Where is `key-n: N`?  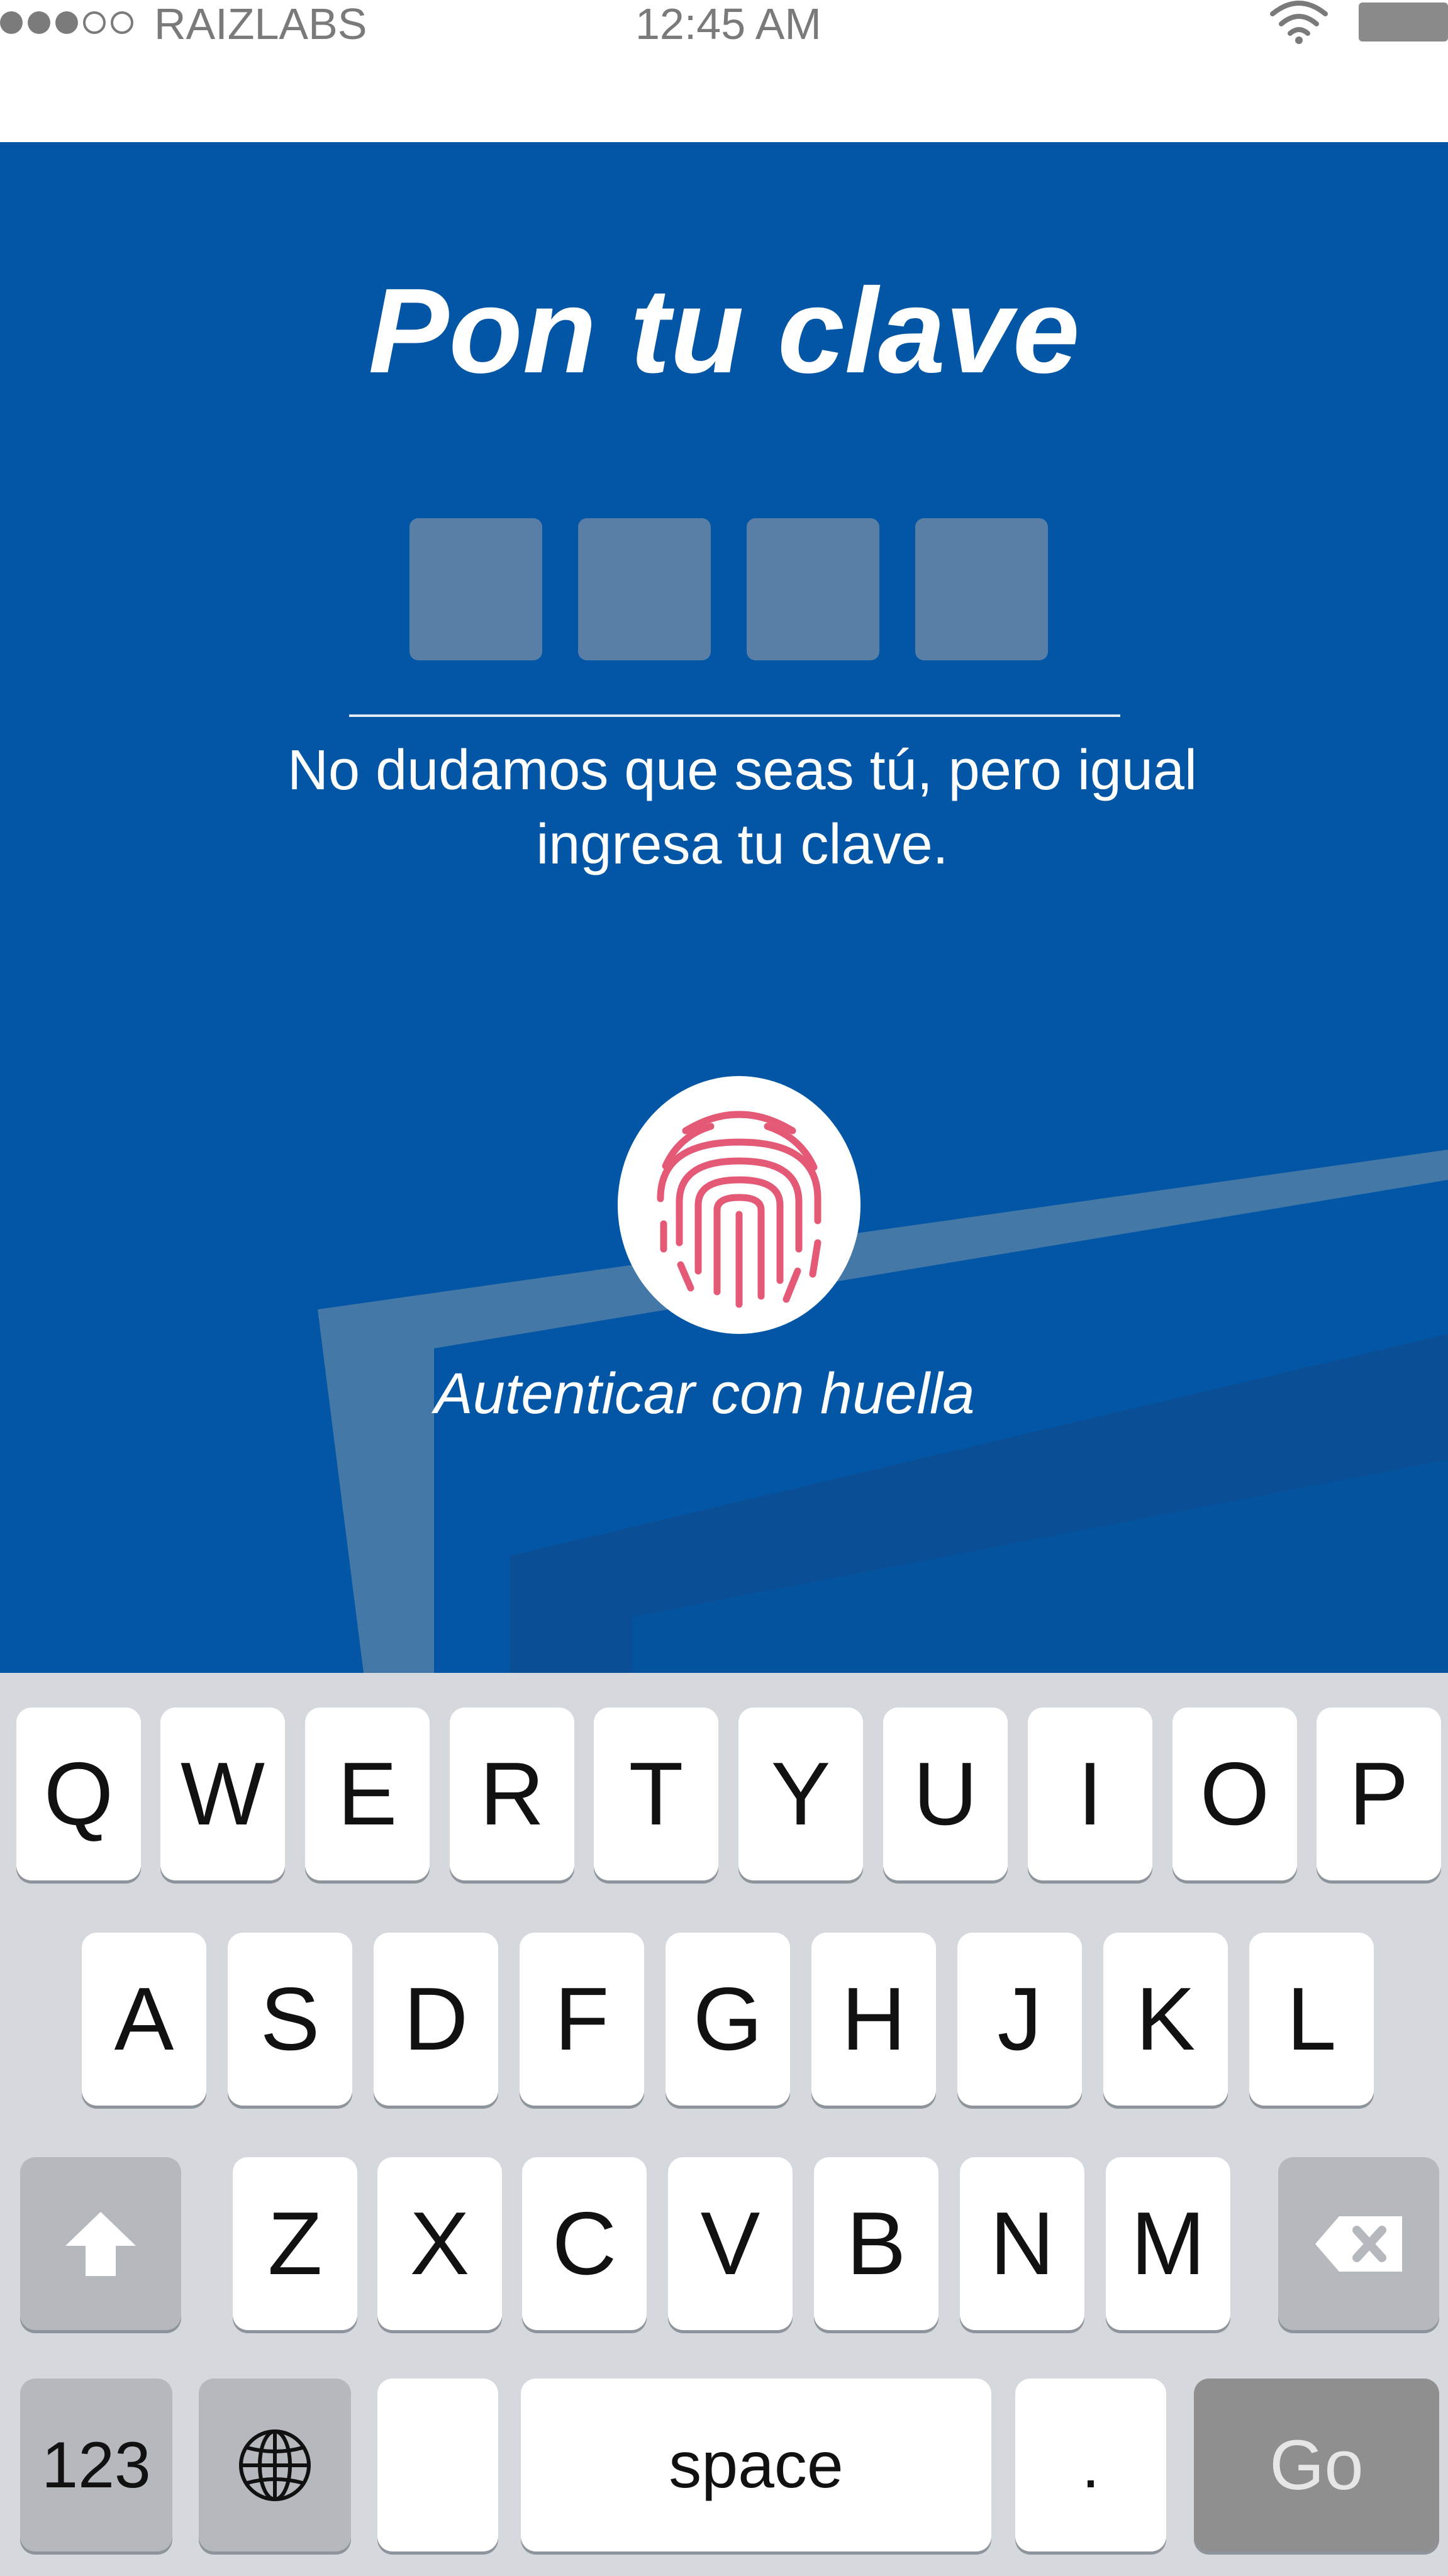
key-n: N is located at coordinates (1022, 2243).